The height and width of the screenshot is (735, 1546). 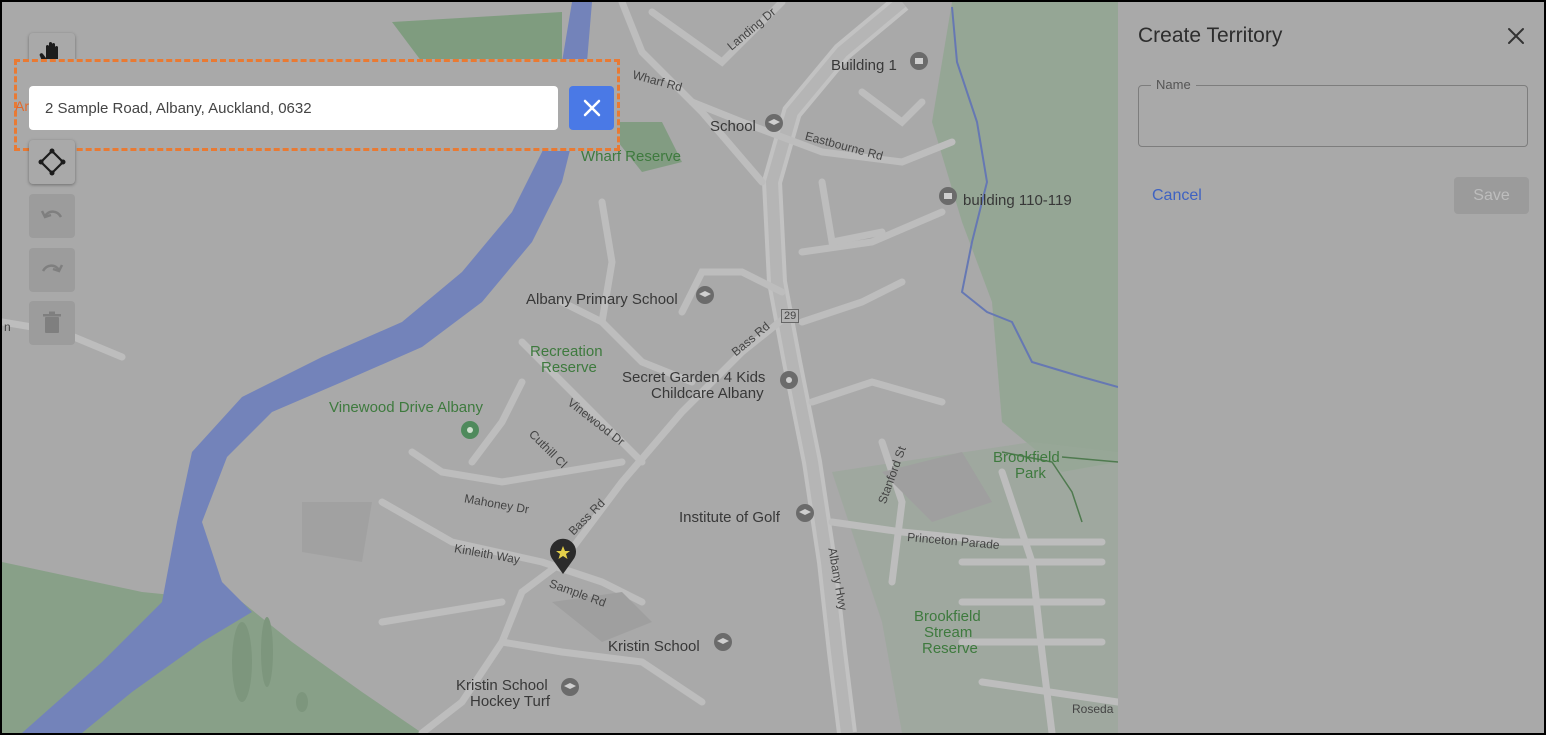 What do you see at coordinates (790, 316) in the screenshot?
I see `route-shield-29: 29` at bounding box center [790, 316].